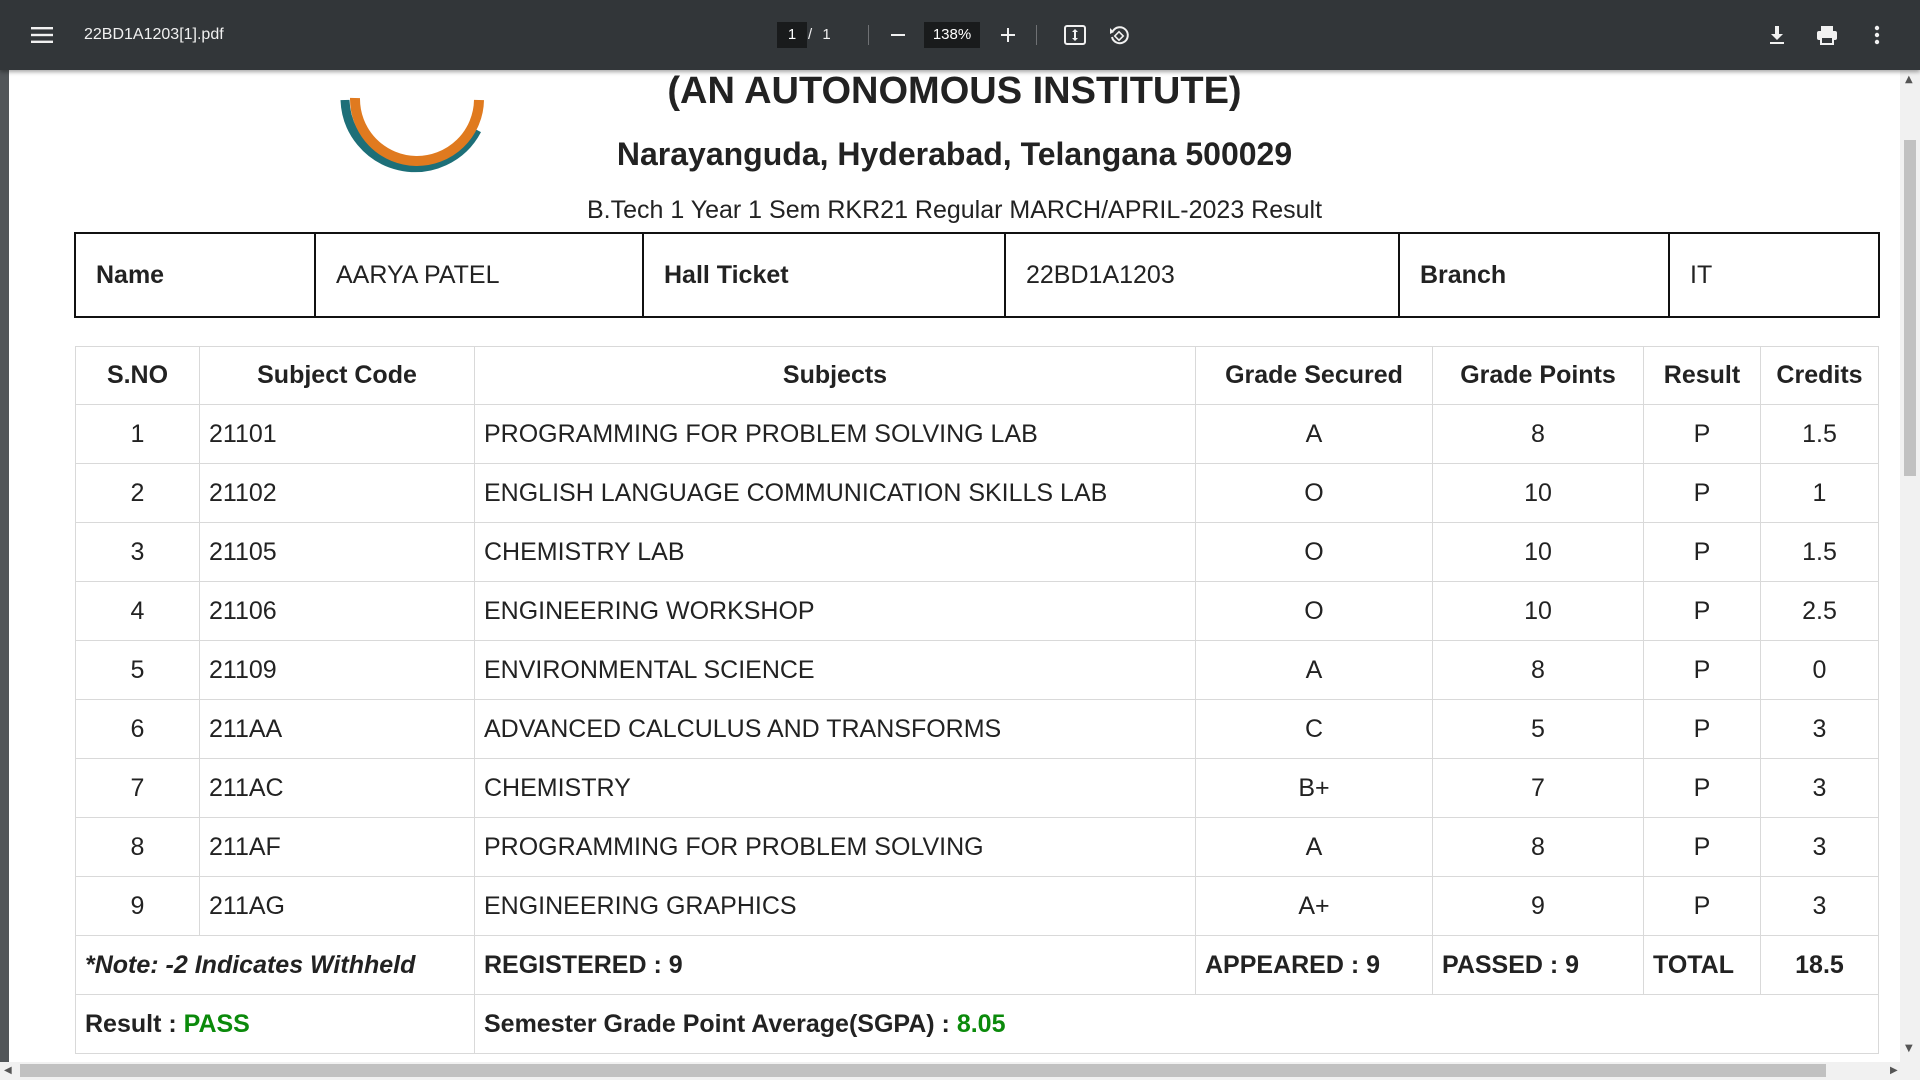 Image resolution: width=1920 pixels, height=1080 pixels. I want to click on rotate-icon, so click(1119, 35).